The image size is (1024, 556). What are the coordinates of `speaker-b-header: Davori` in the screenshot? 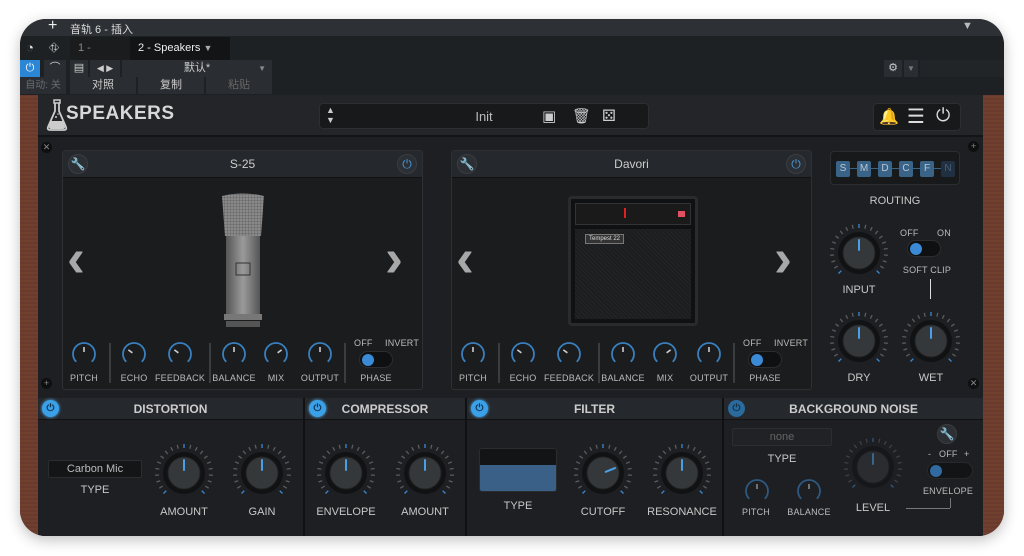 It's located at (631, 164).